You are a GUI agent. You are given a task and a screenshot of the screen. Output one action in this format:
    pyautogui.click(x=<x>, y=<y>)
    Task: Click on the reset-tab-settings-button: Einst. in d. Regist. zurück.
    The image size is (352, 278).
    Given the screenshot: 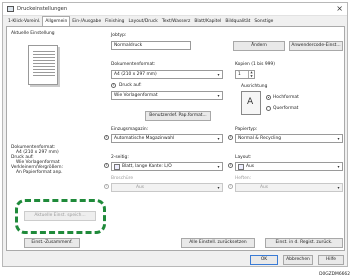 What is the action you would take?
    pyautogui.click(x=304, y=243)
    